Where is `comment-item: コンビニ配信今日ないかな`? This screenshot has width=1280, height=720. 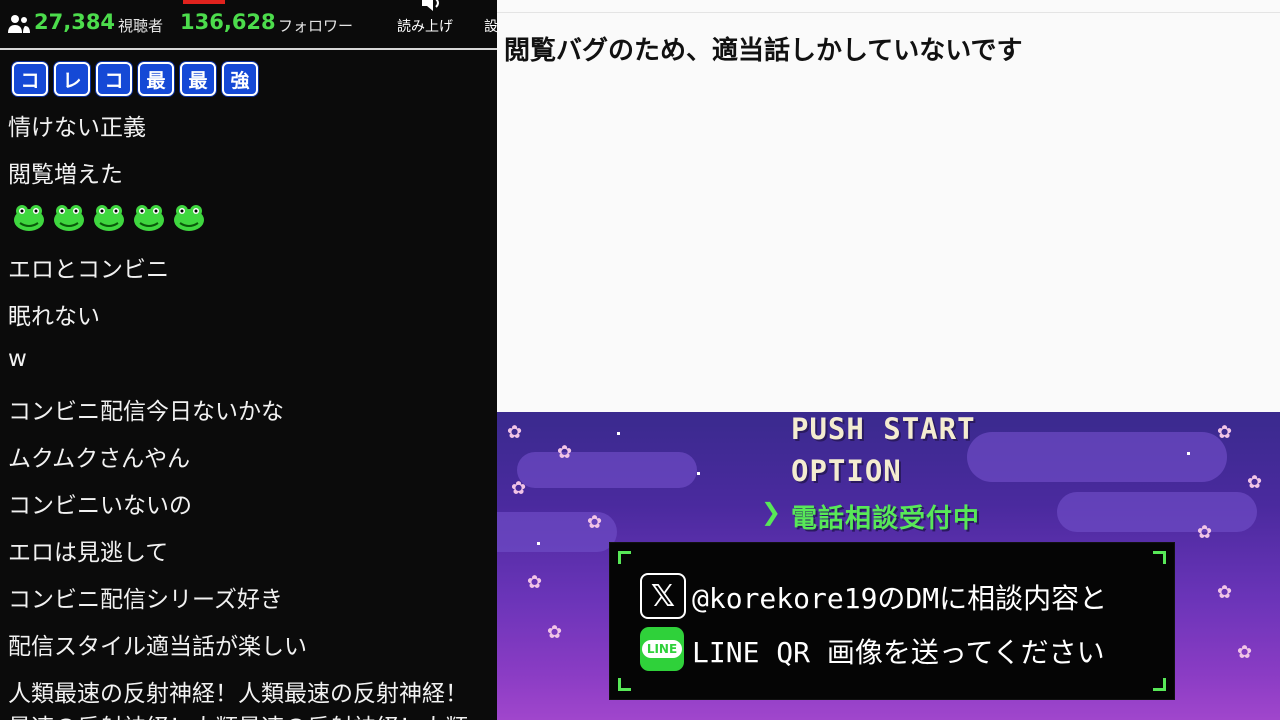 comment-item: コンビニ配信今日ないかな is located at coordinates (146, 412).